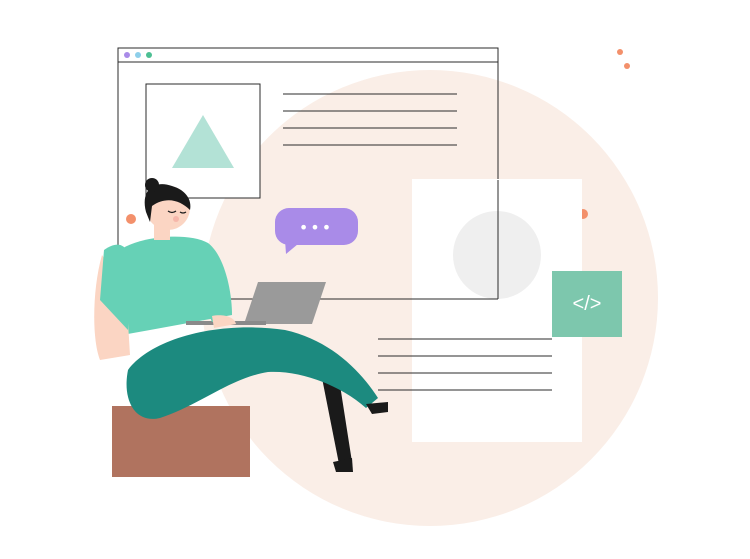 Image resolution: width=750 pixels, height=559 pixels. I want to click on cheek, so click(176, 219).